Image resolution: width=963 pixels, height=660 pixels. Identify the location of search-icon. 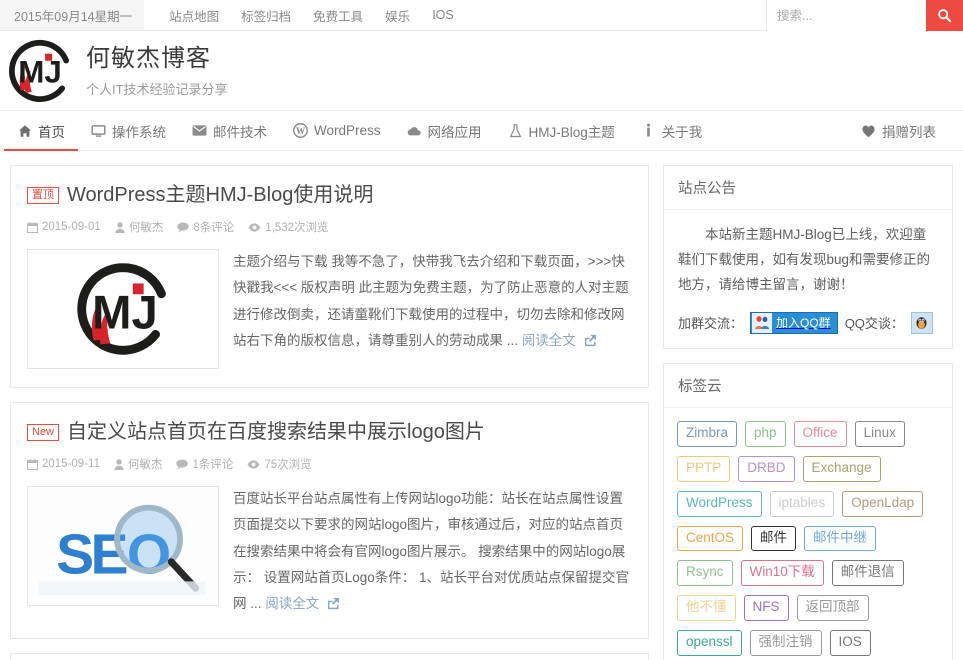
(945, 16).